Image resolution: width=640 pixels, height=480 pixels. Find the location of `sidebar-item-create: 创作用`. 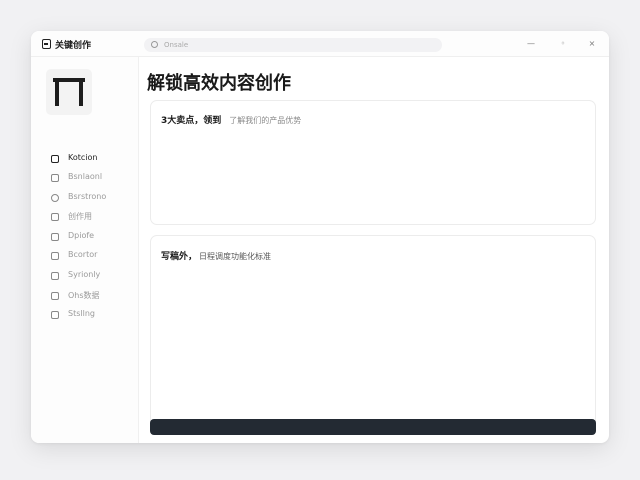

sidebar-item-create: 创作用 is located at coordinates (92, 217).